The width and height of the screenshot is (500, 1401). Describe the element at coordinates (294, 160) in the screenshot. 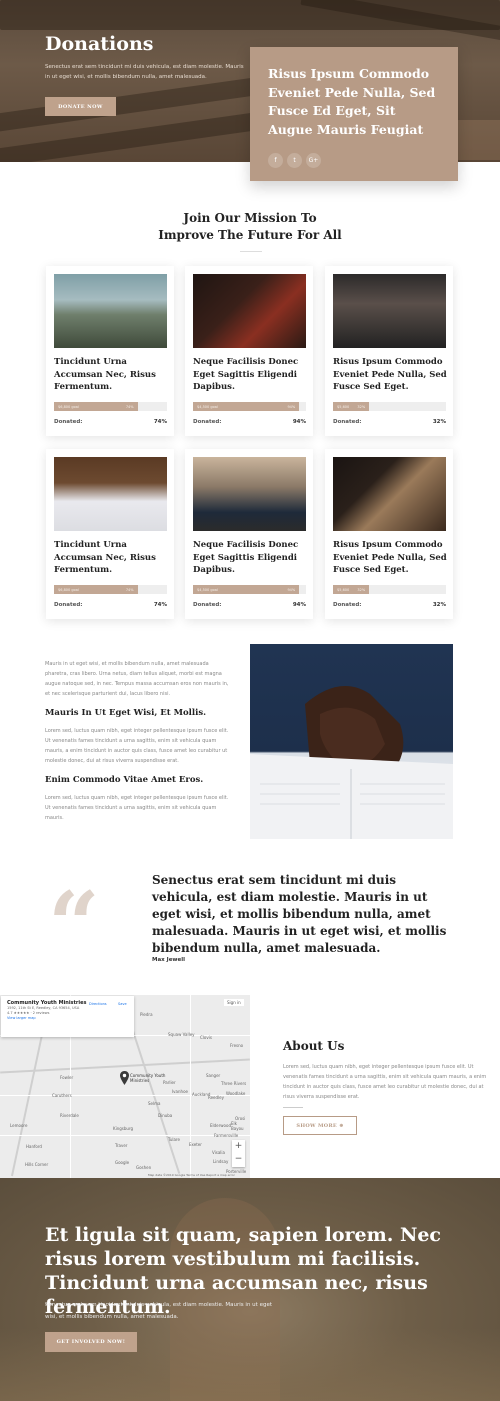

I see `twitter-icon: t` at that location.